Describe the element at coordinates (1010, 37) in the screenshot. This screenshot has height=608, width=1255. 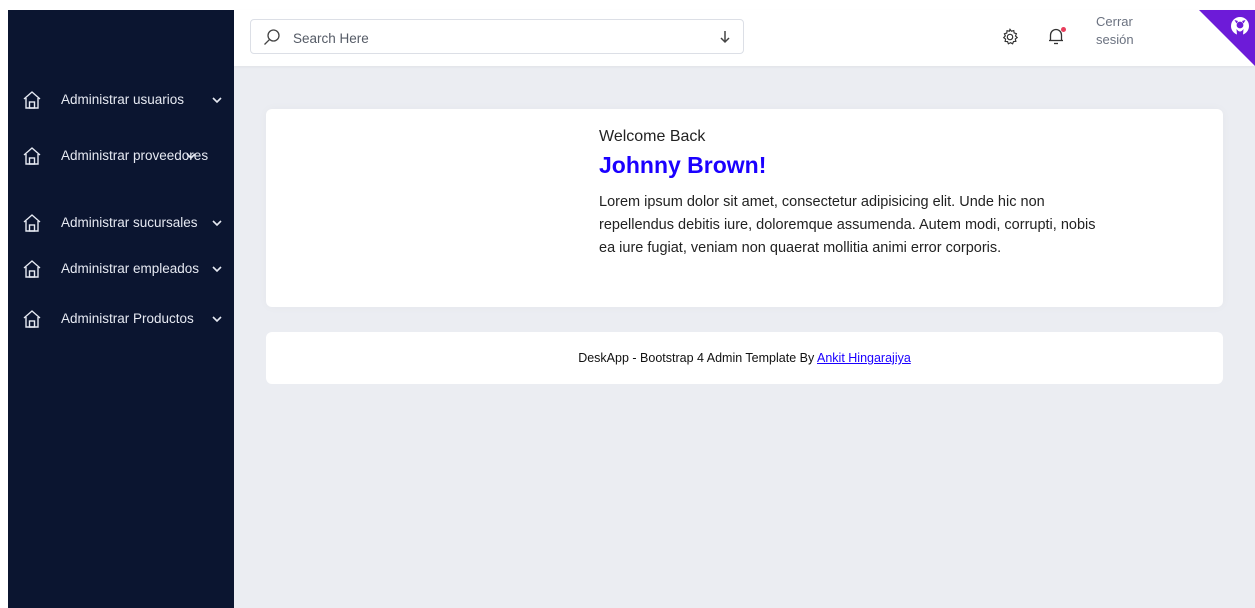
I see `gear-icon` at that location.